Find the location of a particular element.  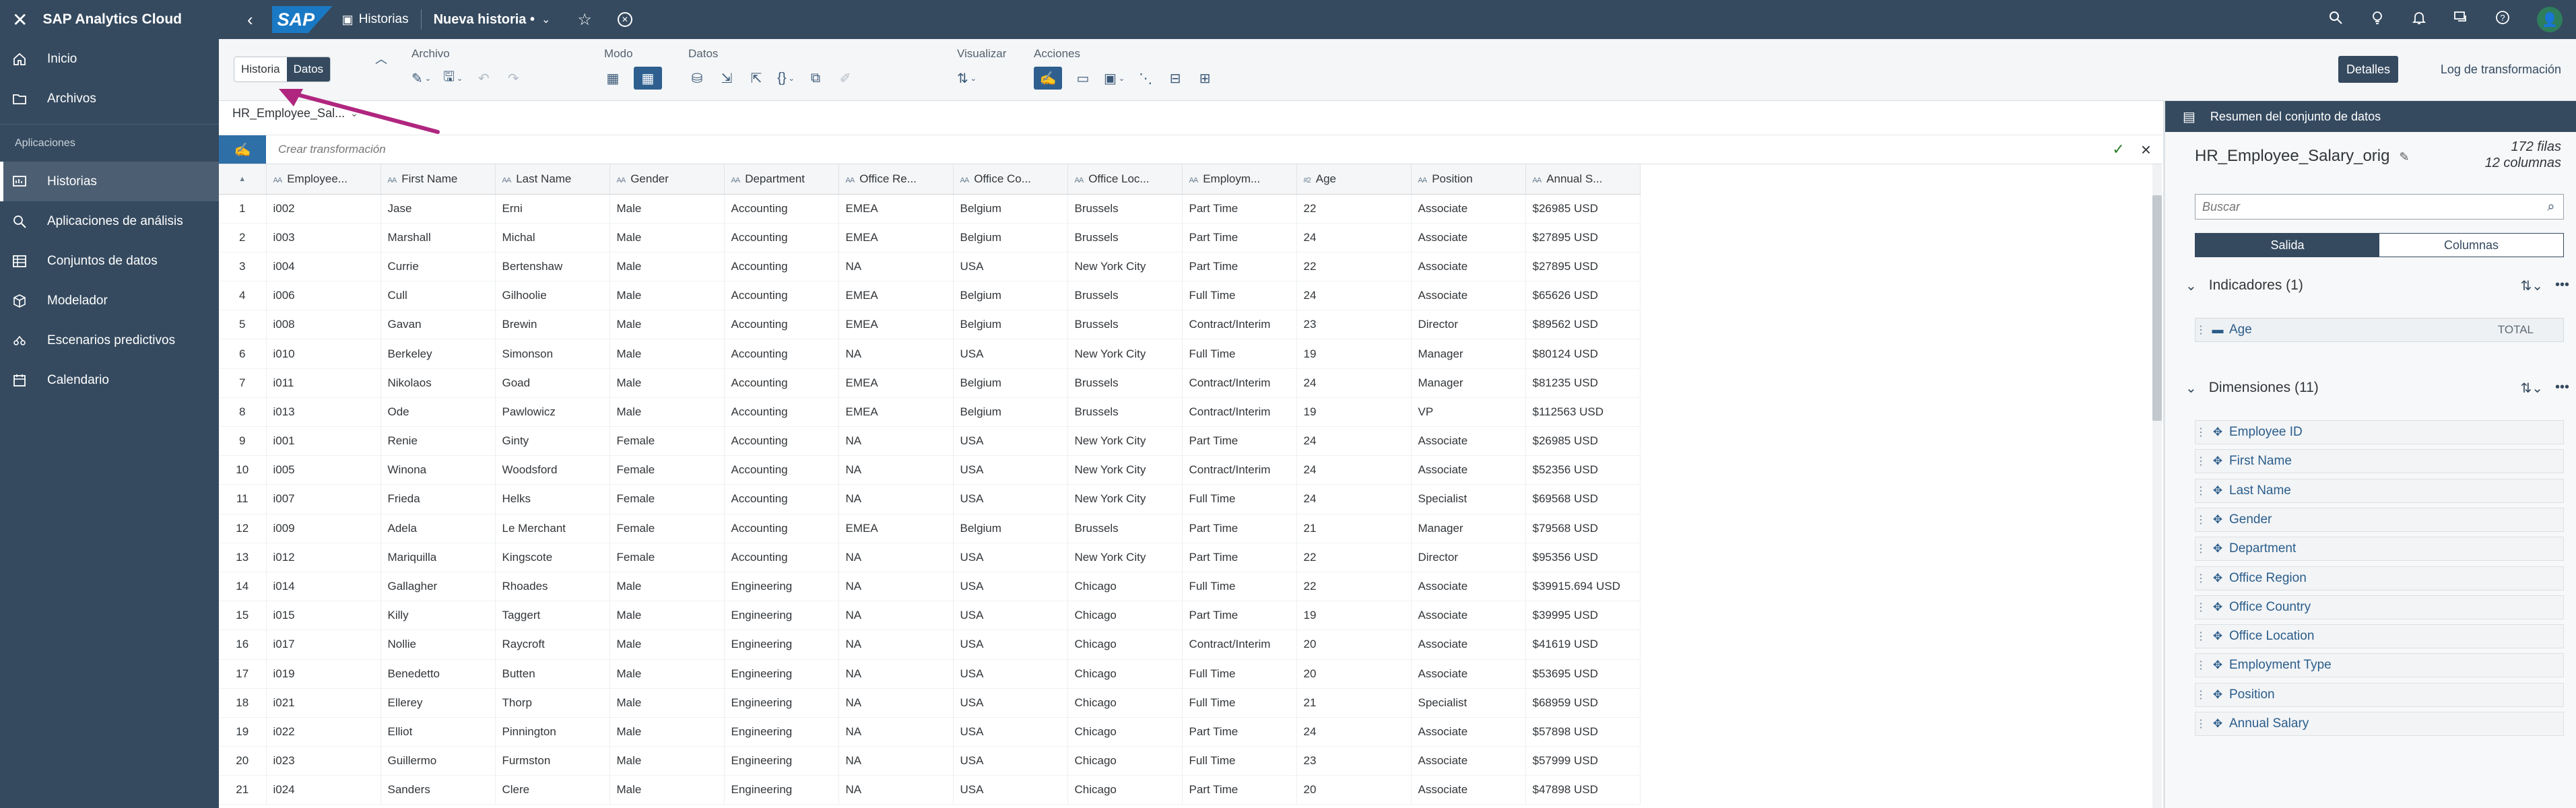

row-number: 15 is located at coordinates (243, 616).